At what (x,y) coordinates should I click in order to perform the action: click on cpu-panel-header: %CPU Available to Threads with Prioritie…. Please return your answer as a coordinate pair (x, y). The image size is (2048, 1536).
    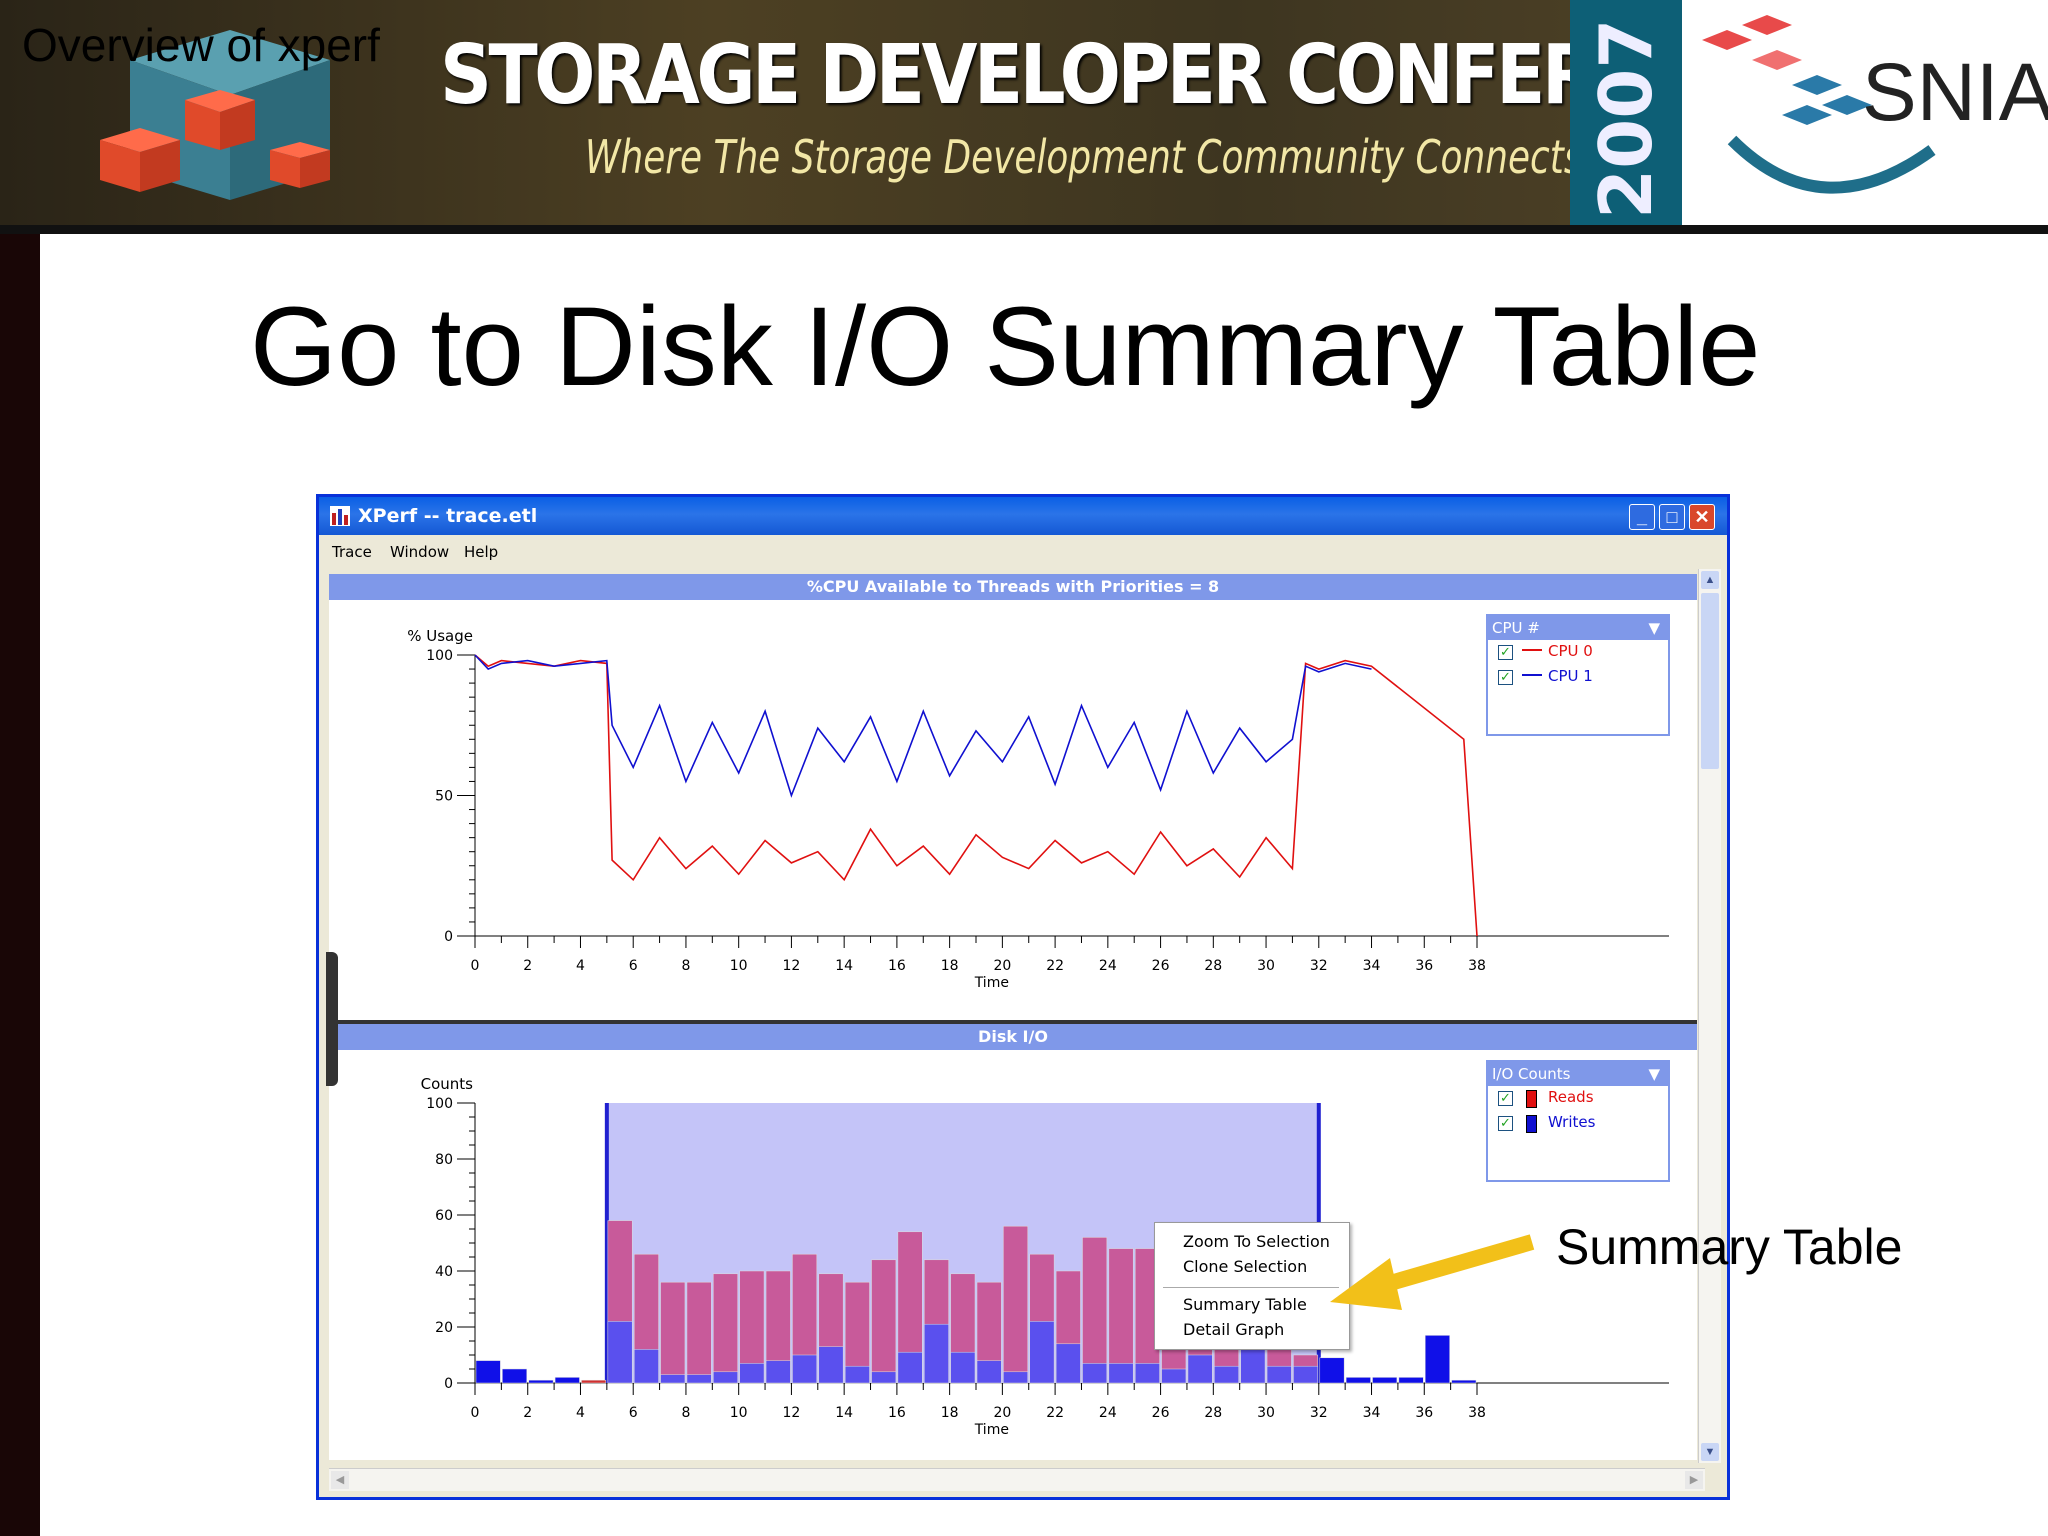
    Looking at the image, I should click on (1013, 587).